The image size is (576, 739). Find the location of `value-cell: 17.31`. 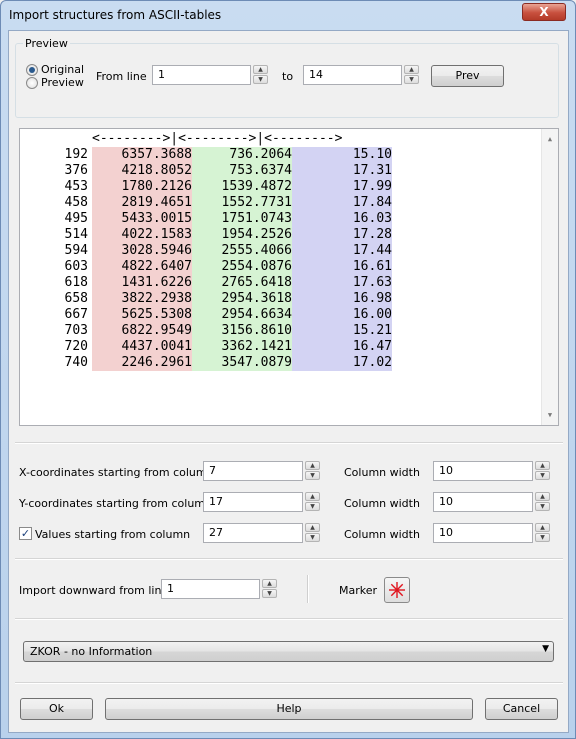

value-cell: 17.31 is located at coordinates (342, 171).